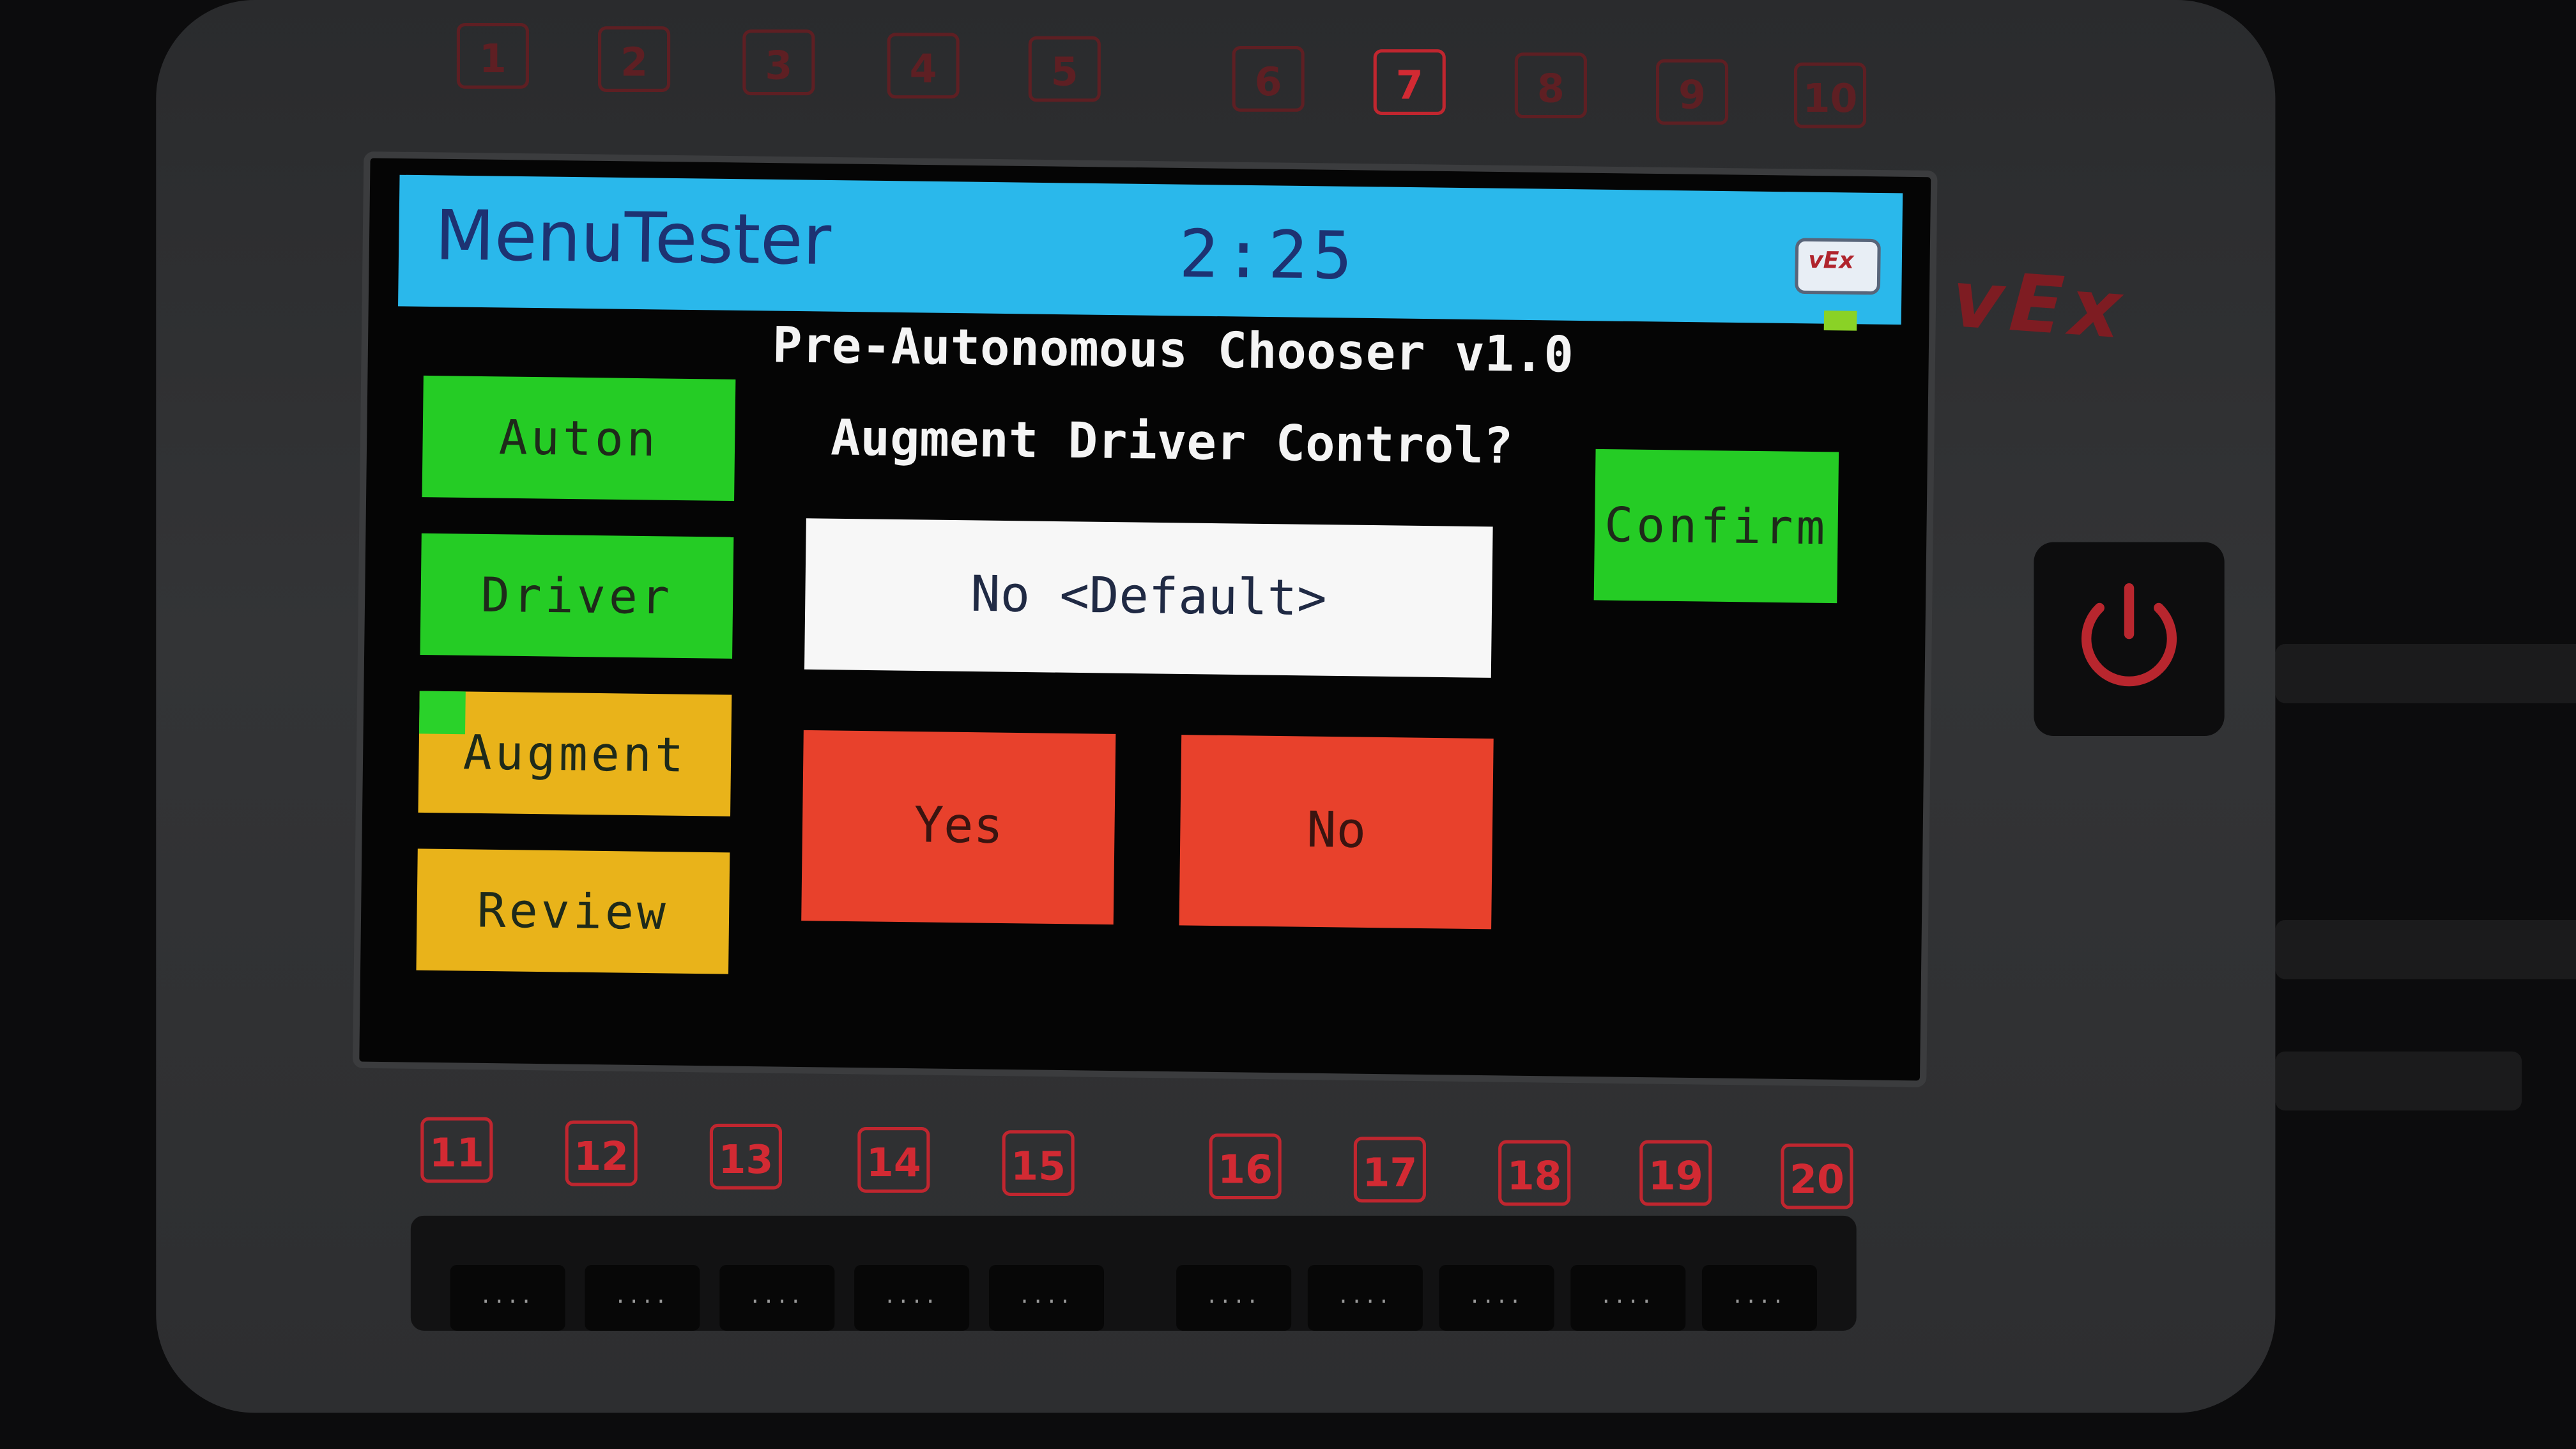 The width and height of the screenshot is (2576, 1449). Describe the element at coordinates (1148, 598) in the screenshot. I see `current-value-display: No <Default>` at that location.